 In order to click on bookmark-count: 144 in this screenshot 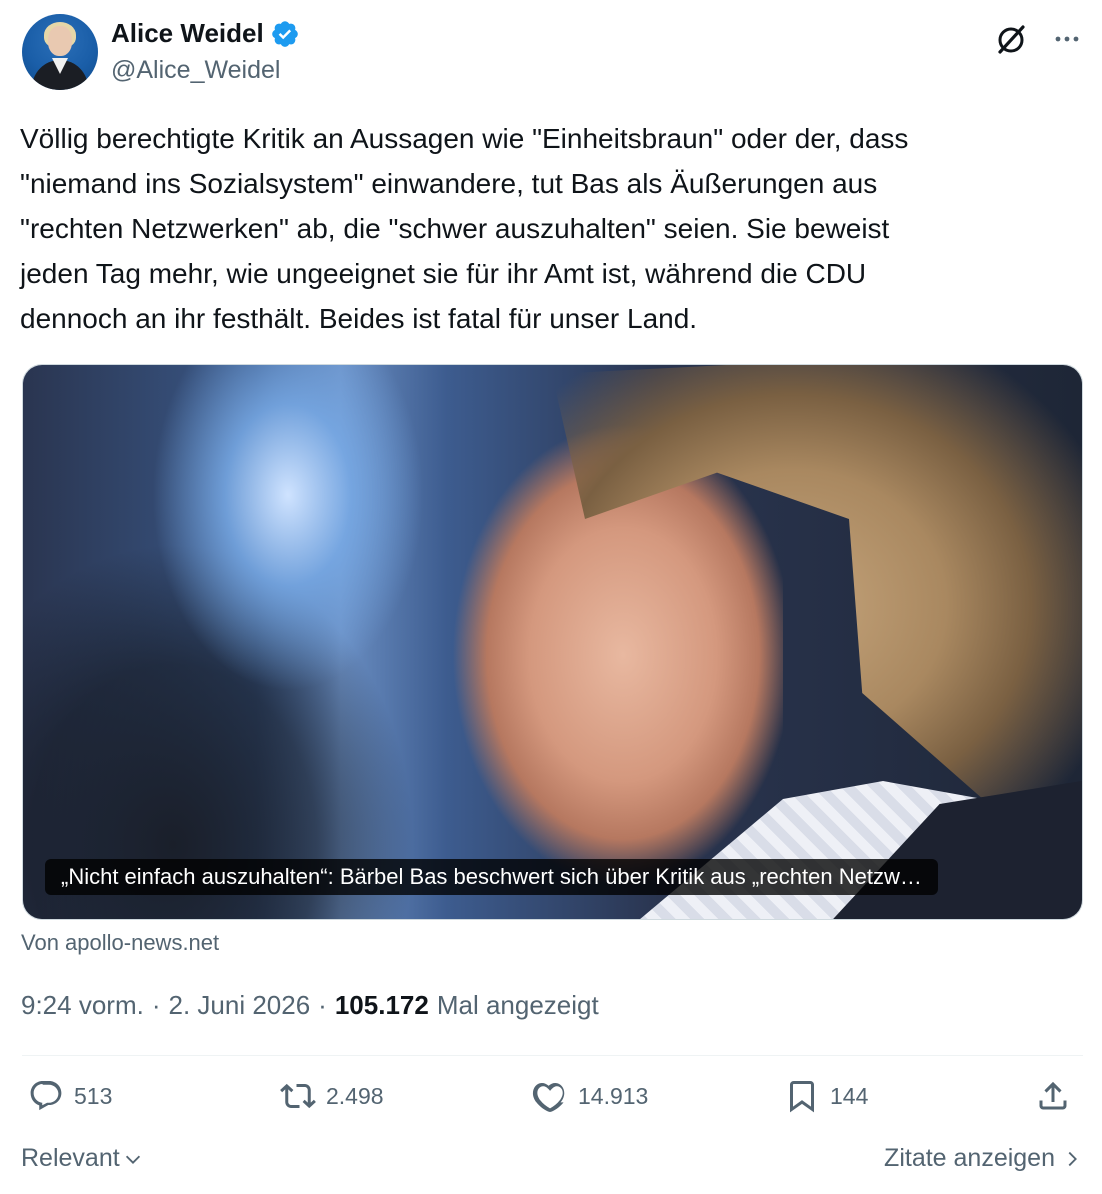, I will do `click(849, 1095)`.